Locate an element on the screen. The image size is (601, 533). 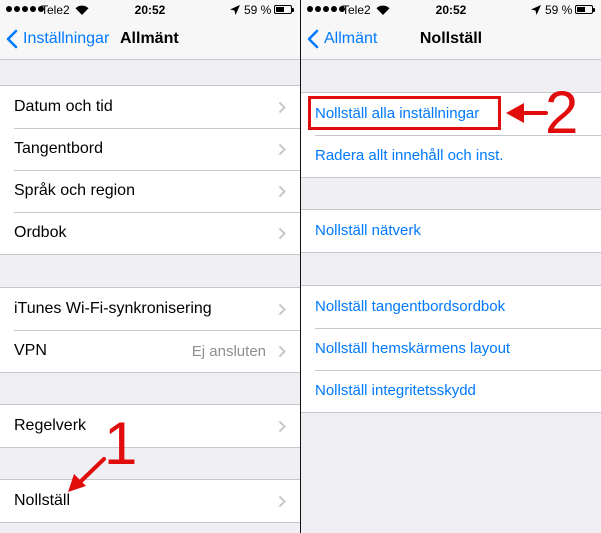
row-reset: Nollställ is located at coordinates (150, 501).